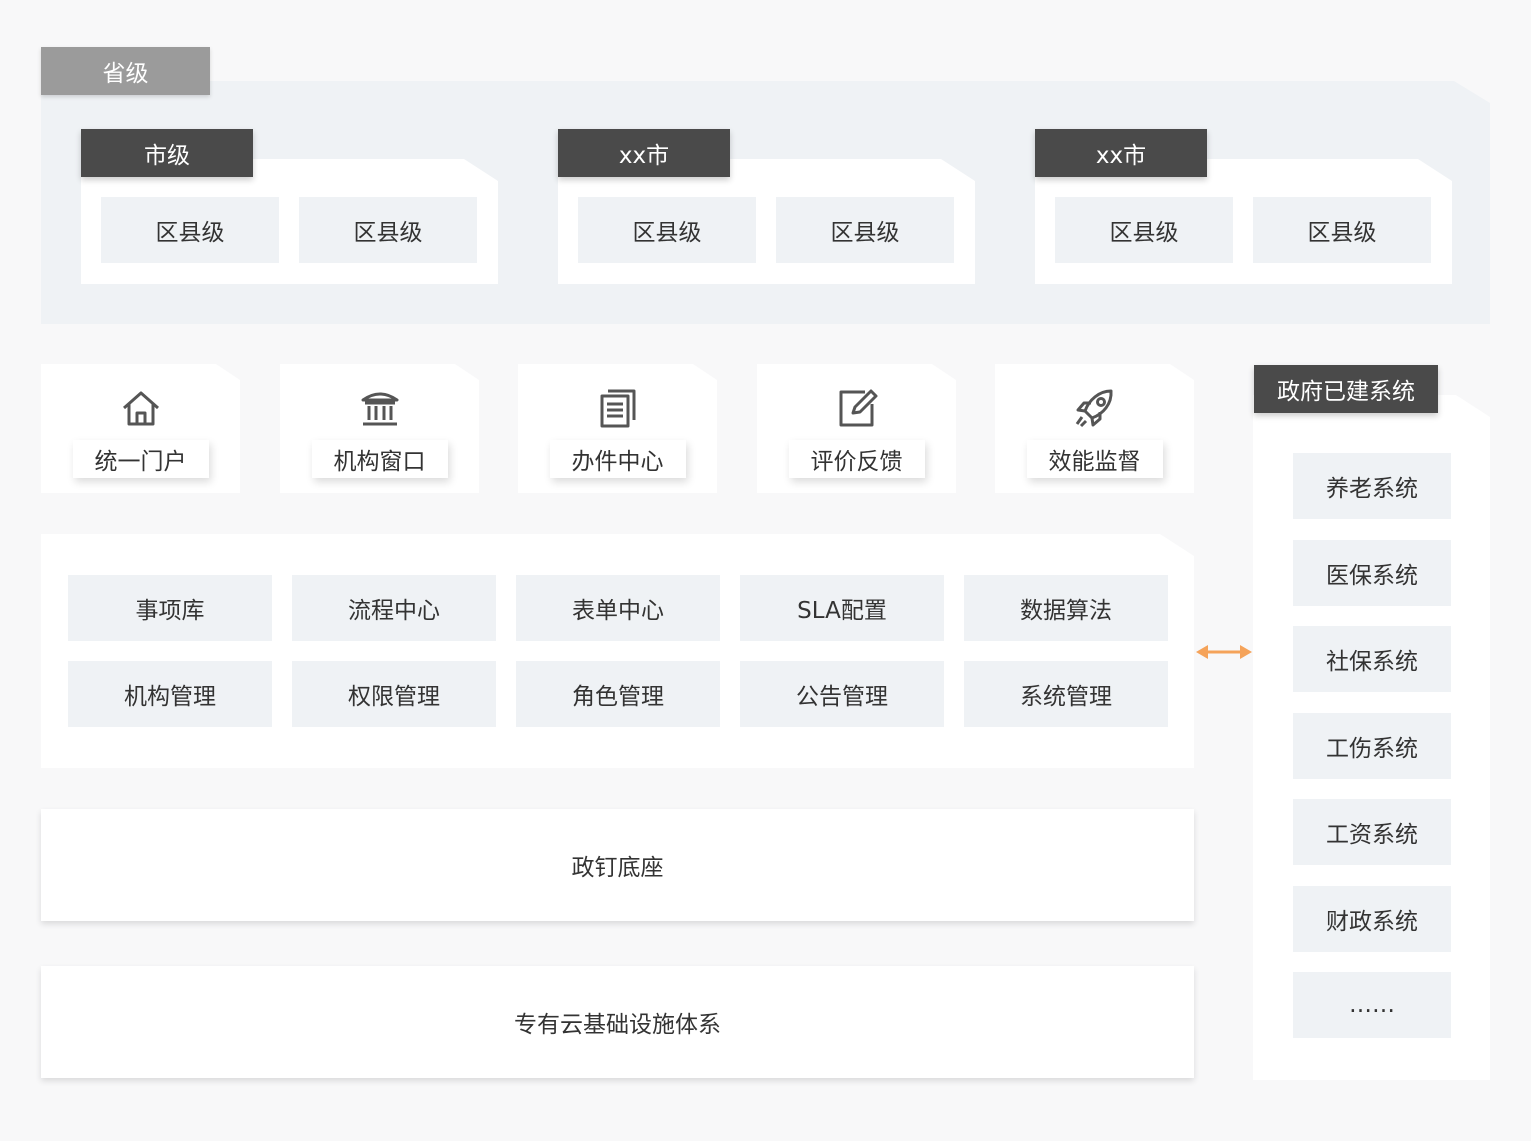 Image resolution: width=1531 pixels, height=1141 pixels. I want to click on module-tile: 事项库, so click(170, 608).